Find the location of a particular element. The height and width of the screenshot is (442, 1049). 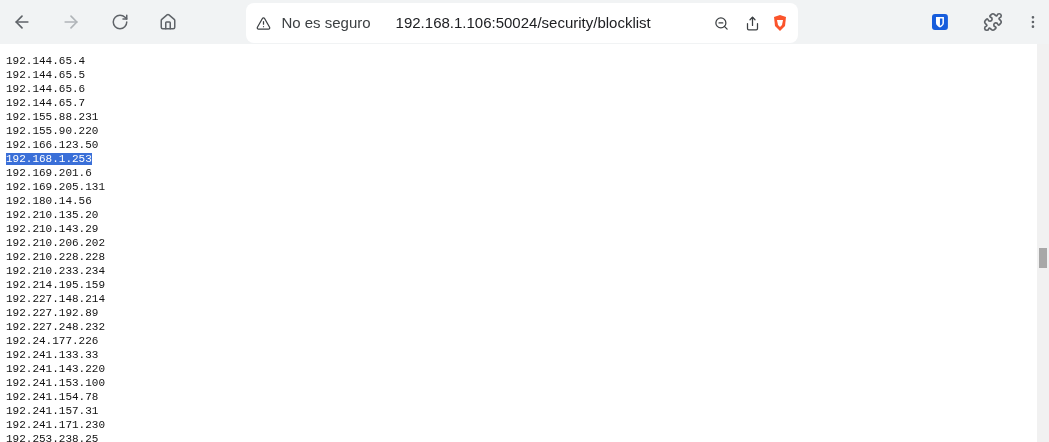

reload-icon is located at coordinates (119, 22).